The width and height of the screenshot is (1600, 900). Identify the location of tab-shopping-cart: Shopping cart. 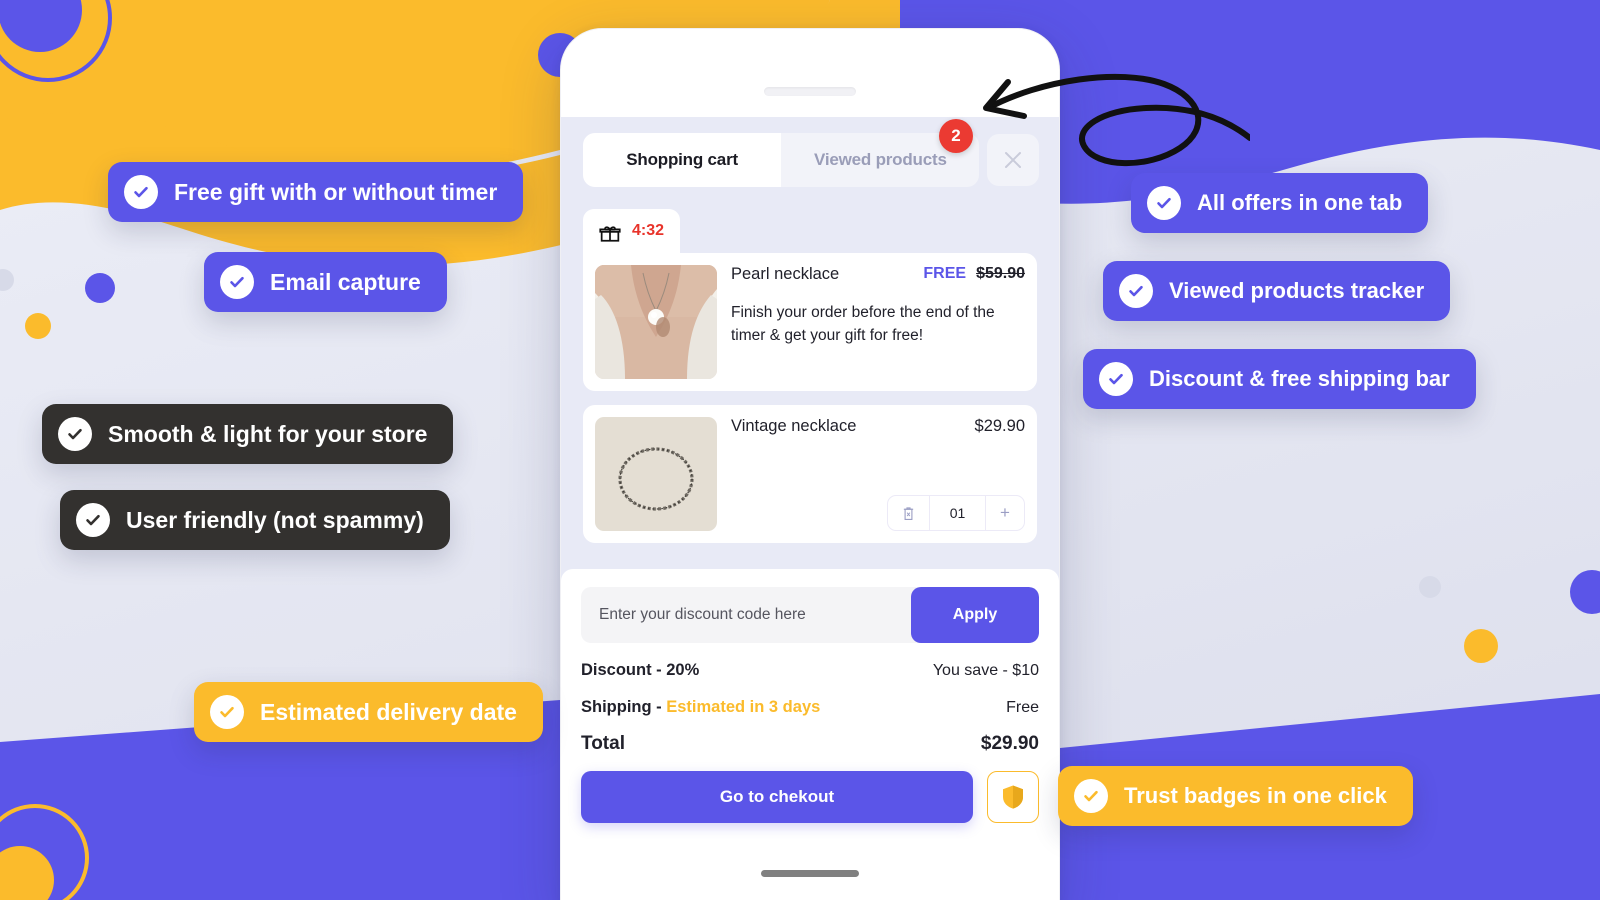
(682, 160).